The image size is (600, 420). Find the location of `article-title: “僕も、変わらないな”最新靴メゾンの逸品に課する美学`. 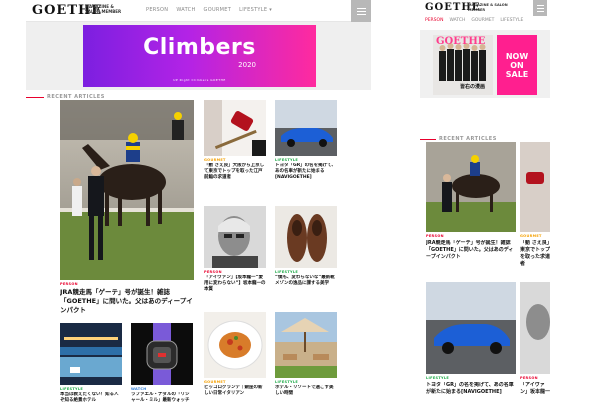

article-title: “僕も、変わらないな”最新靴メゾンの逸品に課する美学 is located at coordinates (306, 287).